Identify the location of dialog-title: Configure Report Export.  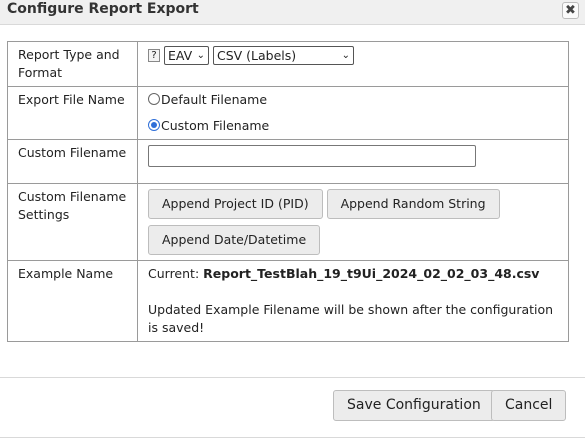
(103, 9).